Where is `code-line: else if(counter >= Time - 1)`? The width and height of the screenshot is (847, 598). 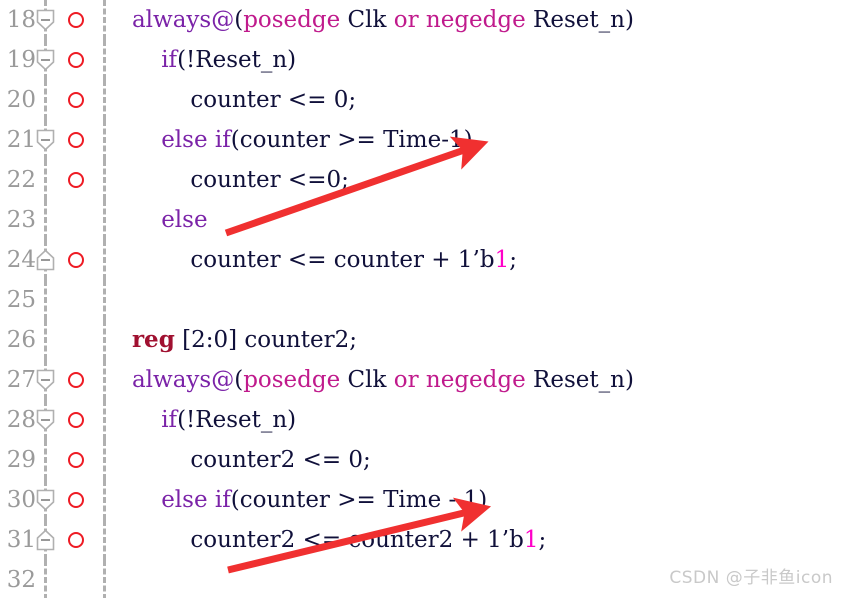
code-line: else if(counter >= Time - 1) is located at coordinates (478, 500).